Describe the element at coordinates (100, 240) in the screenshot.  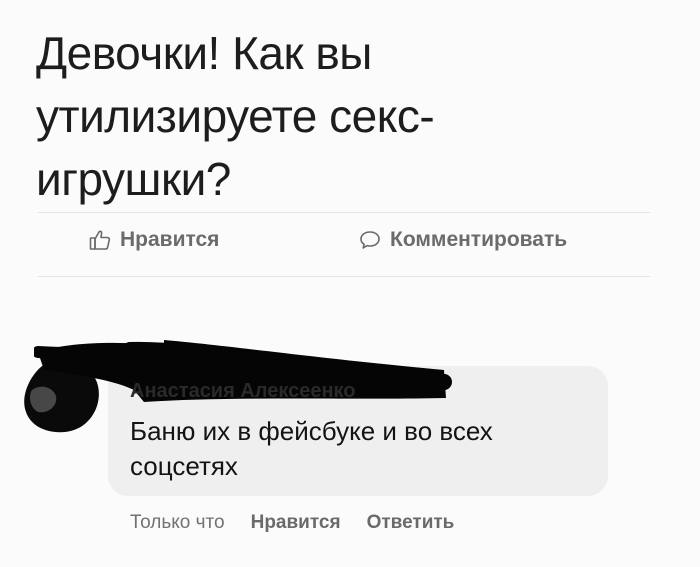
I see `thumbs-up-icon` at that location.